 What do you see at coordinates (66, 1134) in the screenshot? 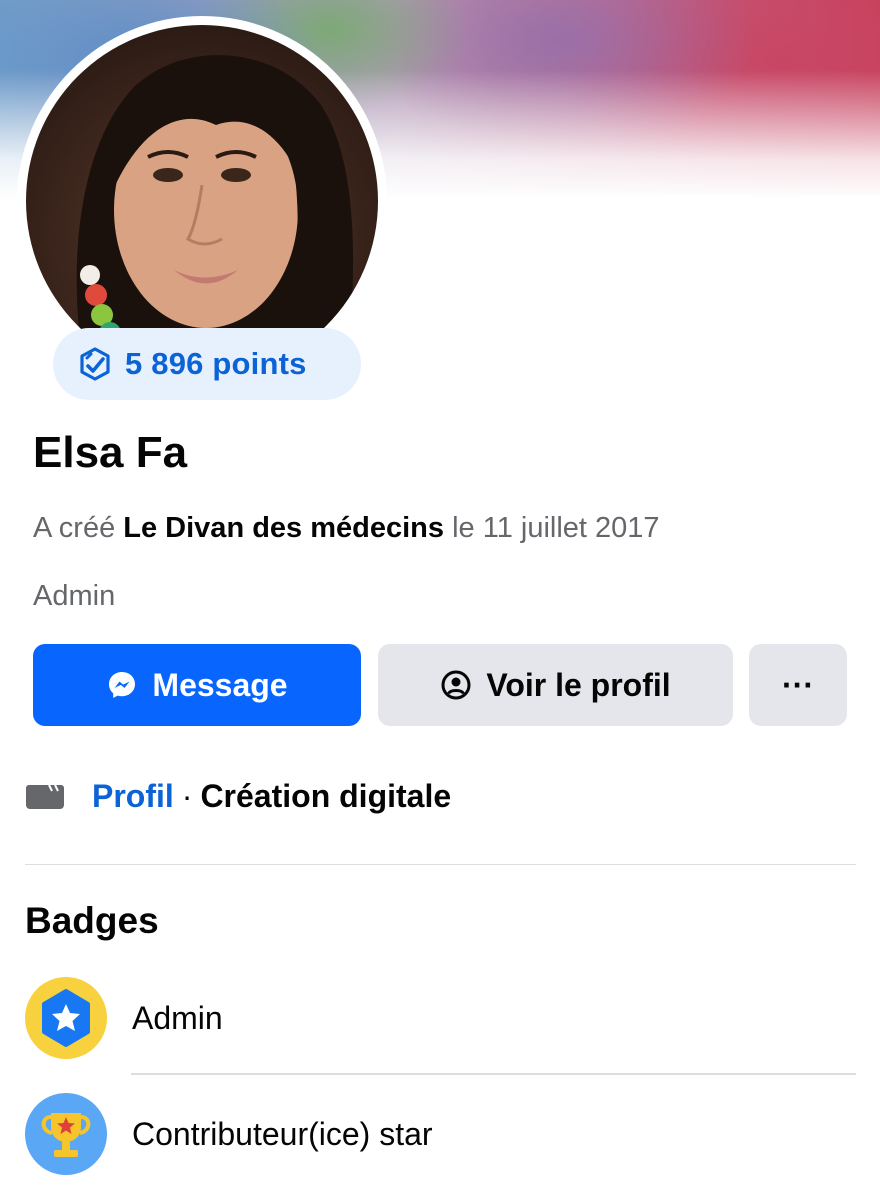
I see `trophy-badge-icon` at bounding box center [66, 1134].